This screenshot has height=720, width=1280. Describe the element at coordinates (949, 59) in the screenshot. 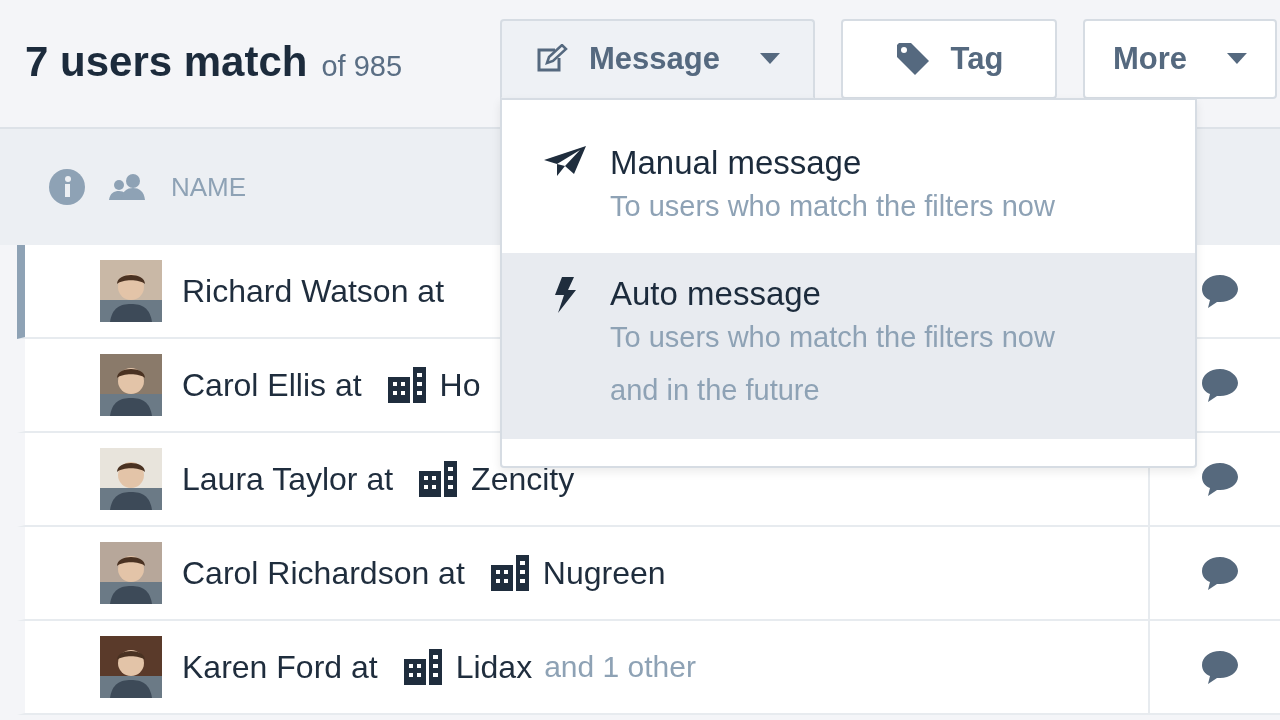

I see `tag-button: Tag` at that location.